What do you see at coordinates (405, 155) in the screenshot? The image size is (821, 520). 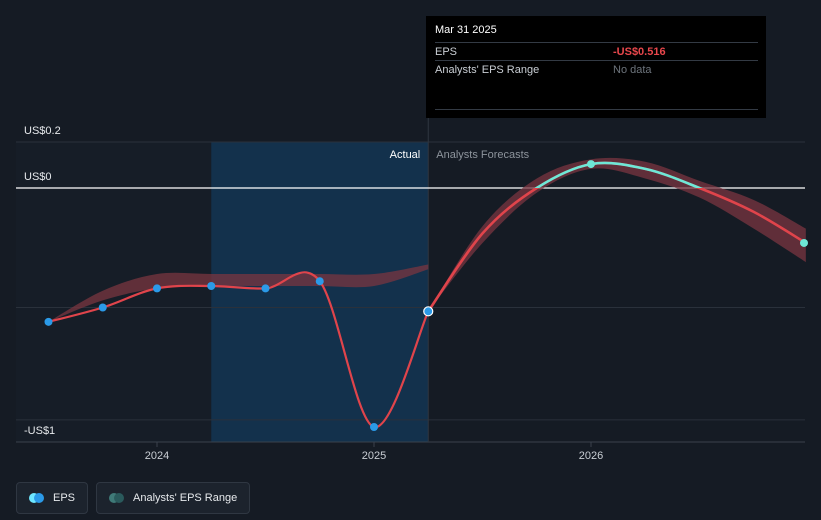 I see `actual-label: Actual` at bounding box center [405, 155].